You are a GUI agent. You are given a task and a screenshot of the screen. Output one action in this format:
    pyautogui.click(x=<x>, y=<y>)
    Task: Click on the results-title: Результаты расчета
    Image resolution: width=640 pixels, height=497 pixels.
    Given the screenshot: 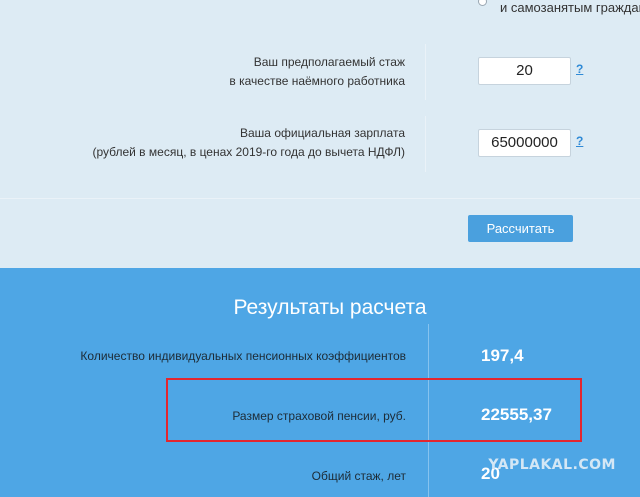 What is the action you would take?
    pyautogui.click(x=330, y=307)
    